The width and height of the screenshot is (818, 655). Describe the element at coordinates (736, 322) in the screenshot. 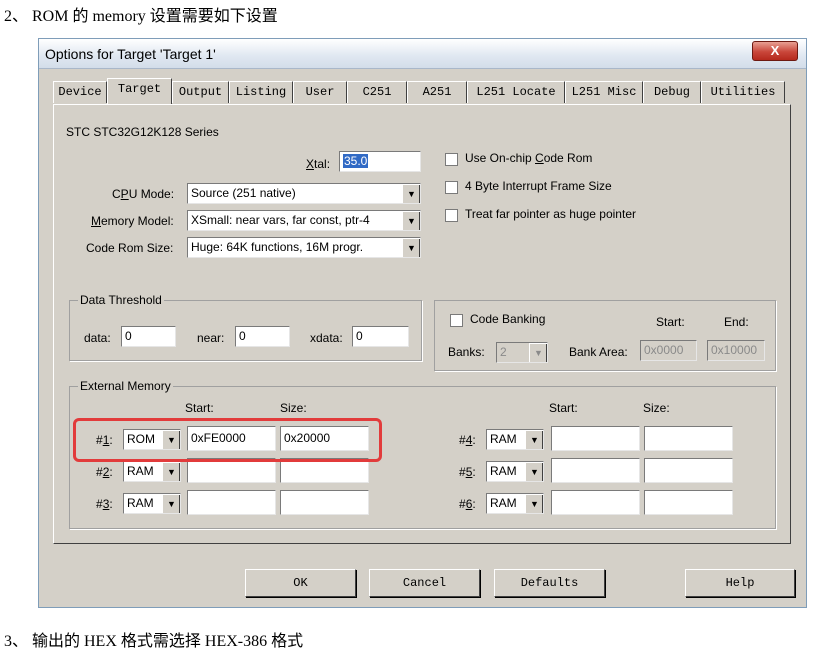

I see `bank-end-label: End:` at that location.